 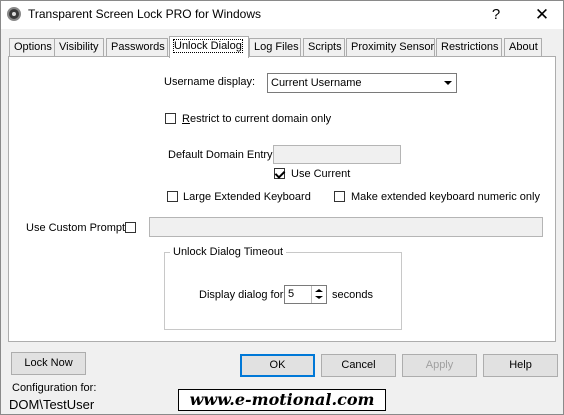 I want to click on restrict-domain-label: Restrict to current domain only, so click(x=257, y=119).